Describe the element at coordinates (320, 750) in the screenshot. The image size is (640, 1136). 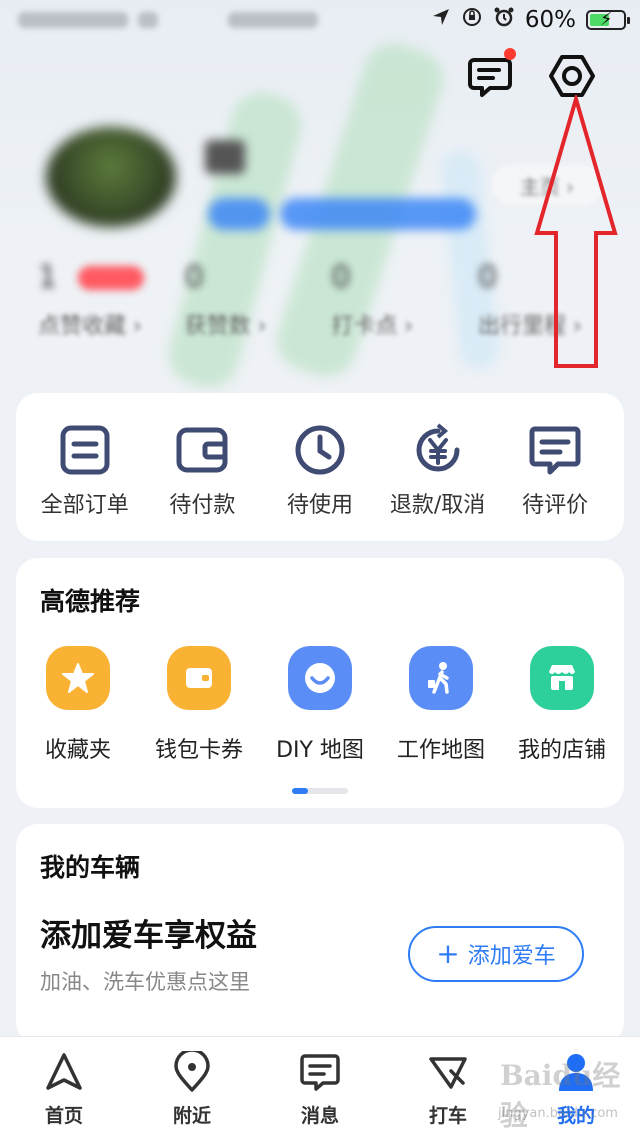
I see `rec-diy-map-label: DIY 地图` at that location.